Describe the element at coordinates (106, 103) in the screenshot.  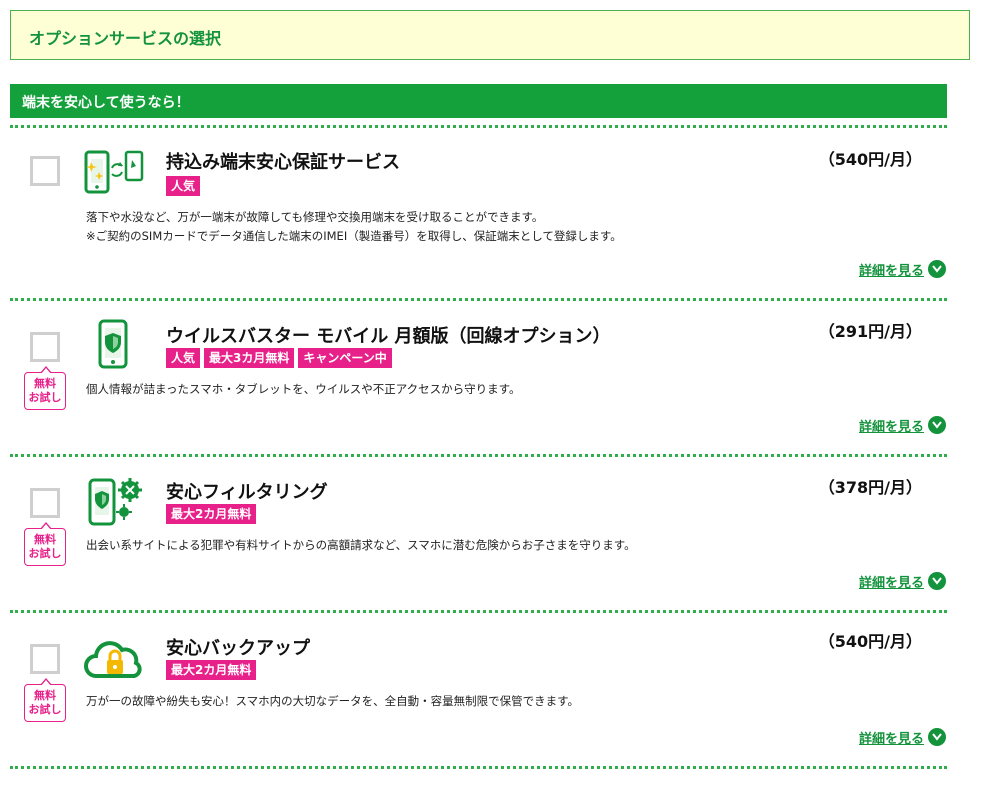
I see `category-label: 端末を安心して使うなら！` at that location.